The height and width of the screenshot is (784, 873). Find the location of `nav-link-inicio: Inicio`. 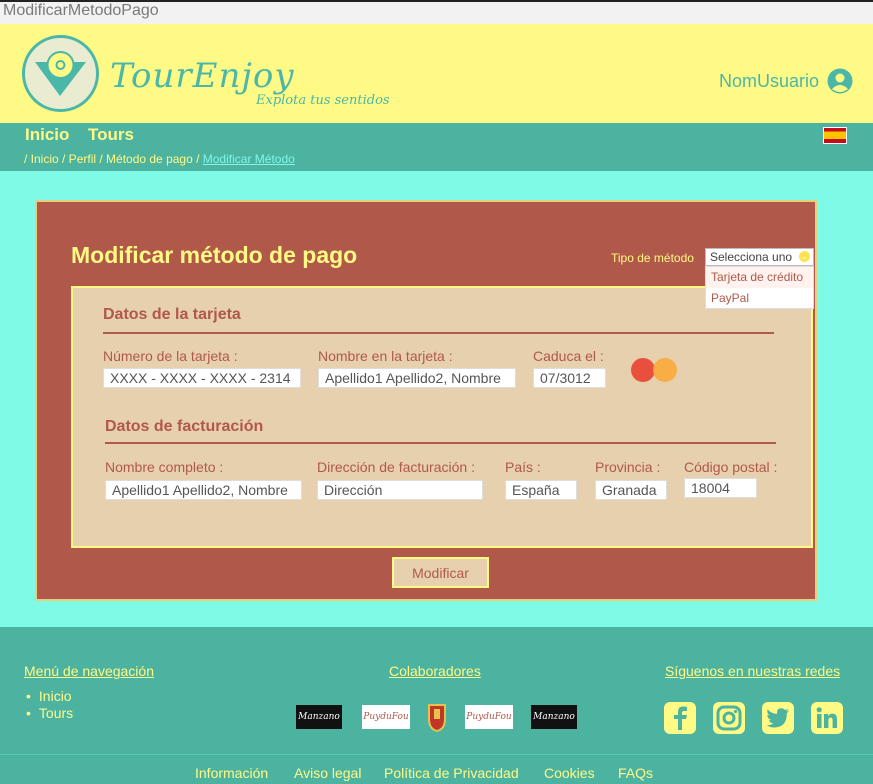

nav-link-inicio: Inicio is located at coordinates (47, 135).